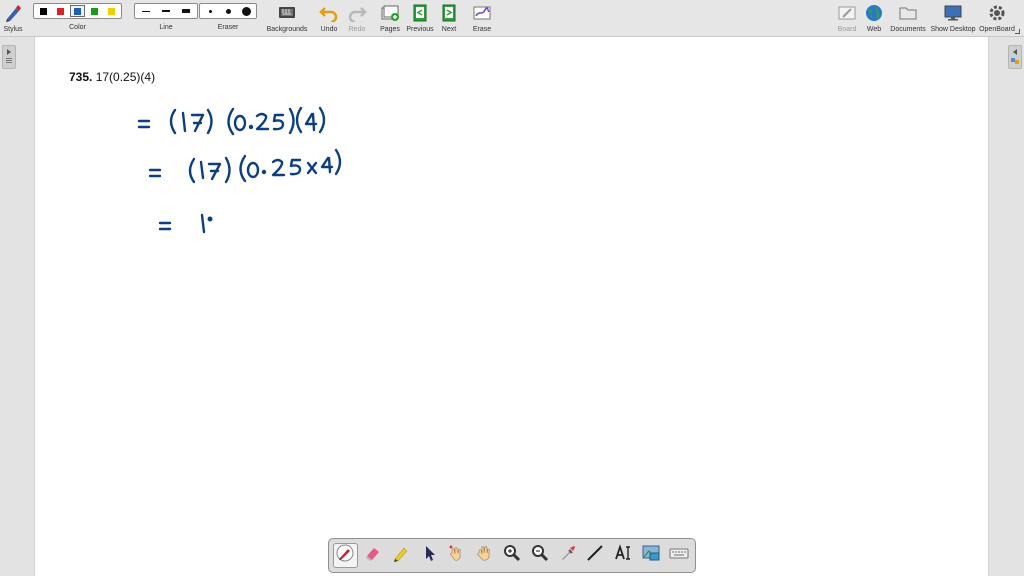 Image resolution: width=1024 pixels, height=576 pixels. I want to click on redo-icon, so click(357, 13).